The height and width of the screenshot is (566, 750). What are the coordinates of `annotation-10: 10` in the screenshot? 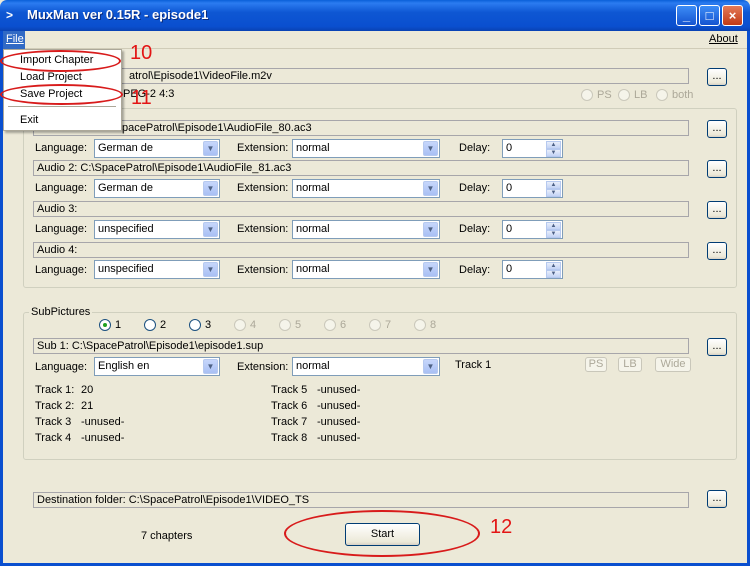 It's located at (141, 53).